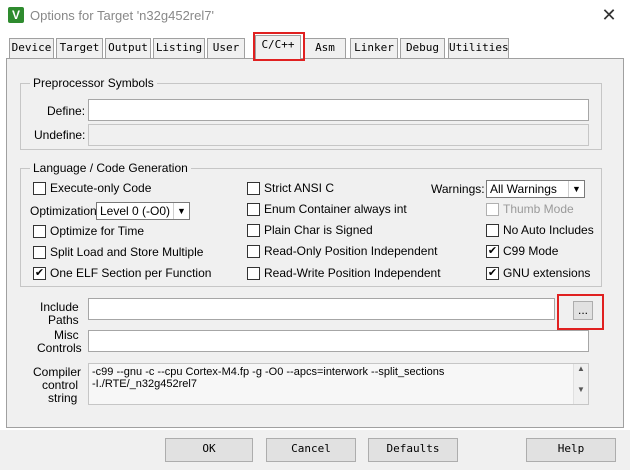 This screenshot has width=630, height=470. Describe the element at coordinates (93, 83) in the screenshot. I see `preprocessor-group-title: Preprocessor Symbols` at that location.